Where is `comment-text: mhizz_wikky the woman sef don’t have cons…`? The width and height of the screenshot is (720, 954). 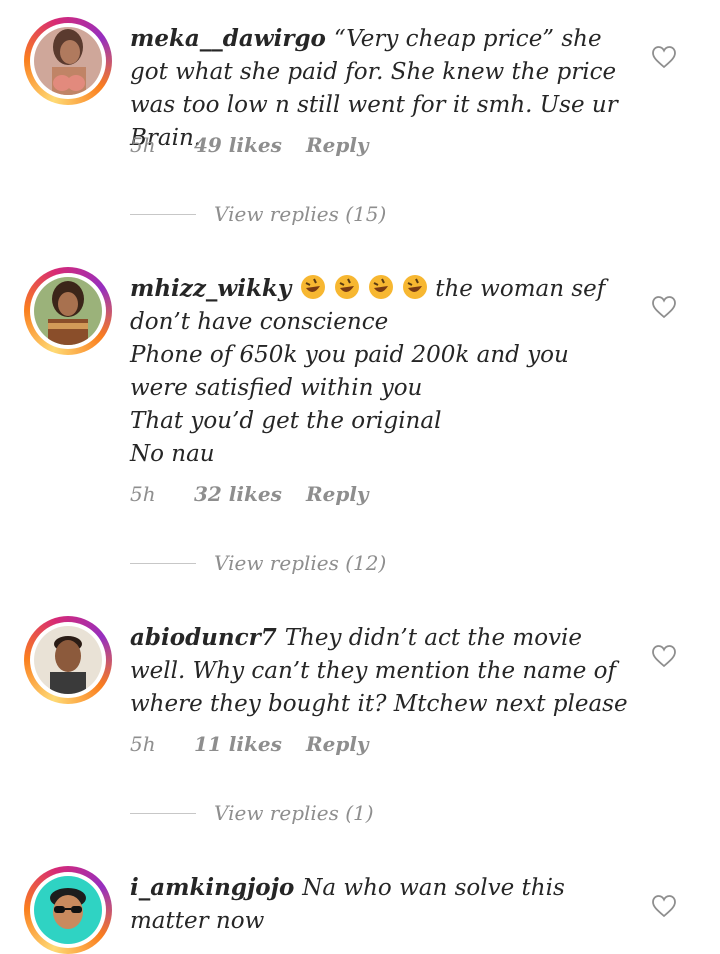
comment-text: mhizz_wikky the woman sef don’t have cons… is located at coordinates (380, 371).